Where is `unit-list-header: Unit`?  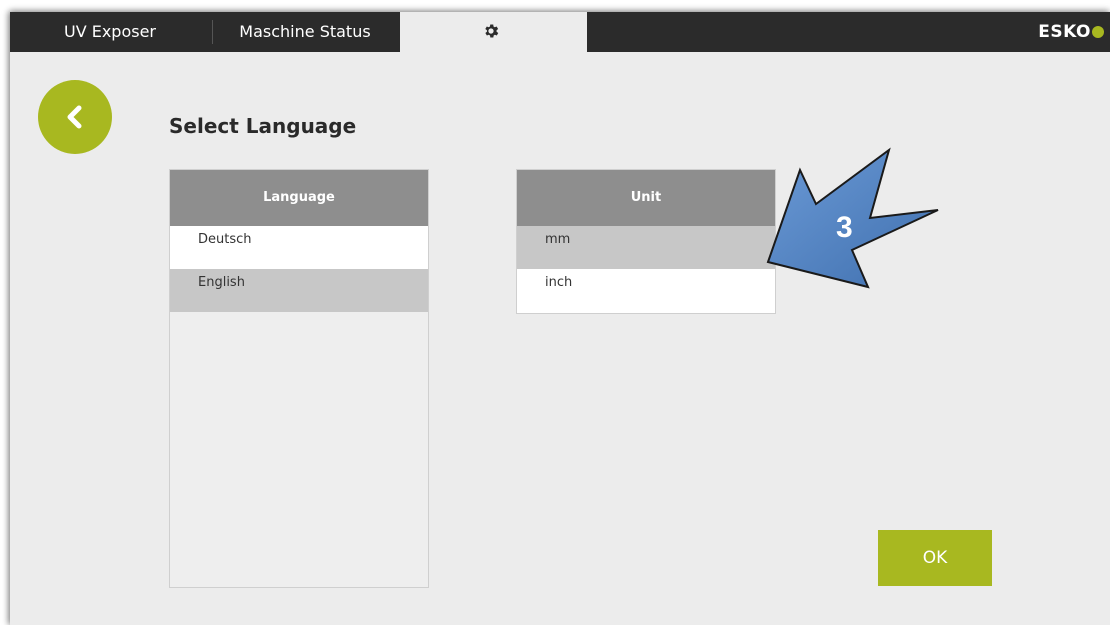 unit-list-header: Unit is located at coordinates (646, 198).